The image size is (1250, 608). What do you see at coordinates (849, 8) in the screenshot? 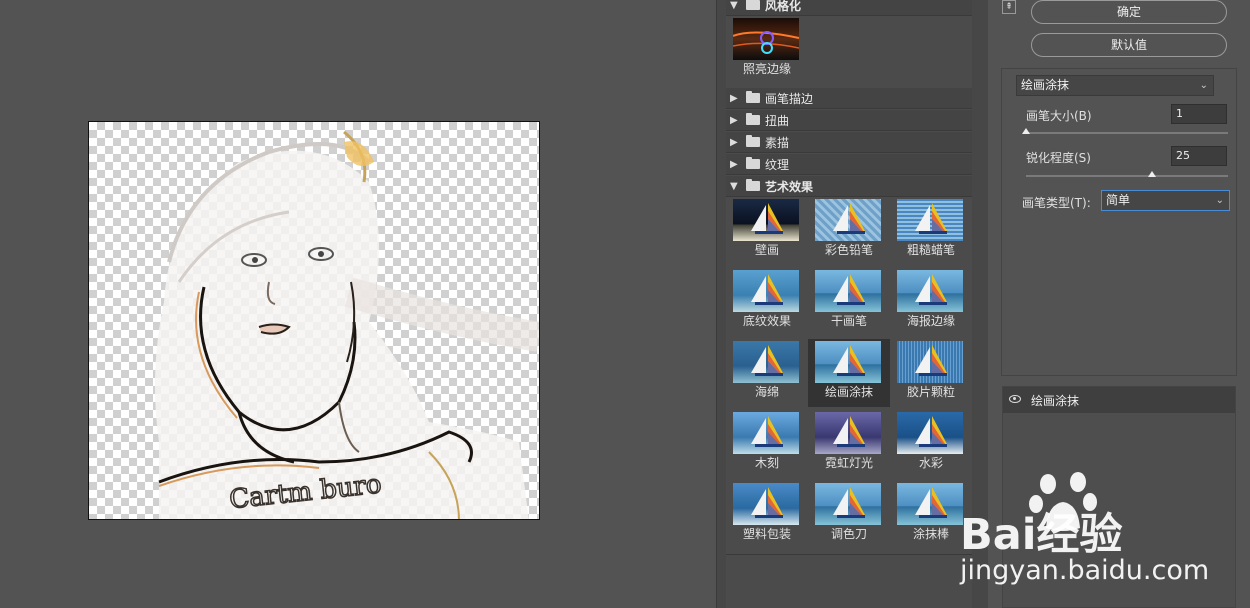
I see `category-stylize: ▼ 风格化` at bounding box center [849, 8].